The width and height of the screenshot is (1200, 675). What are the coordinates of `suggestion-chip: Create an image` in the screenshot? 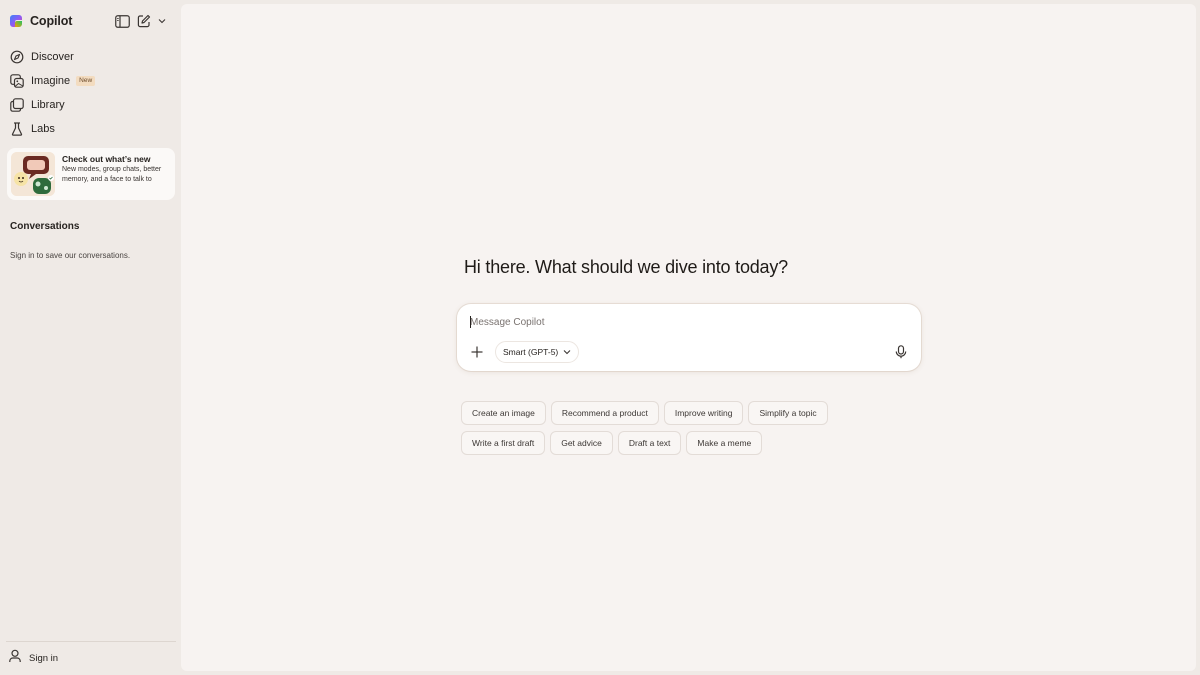 It's located at (503, 413).